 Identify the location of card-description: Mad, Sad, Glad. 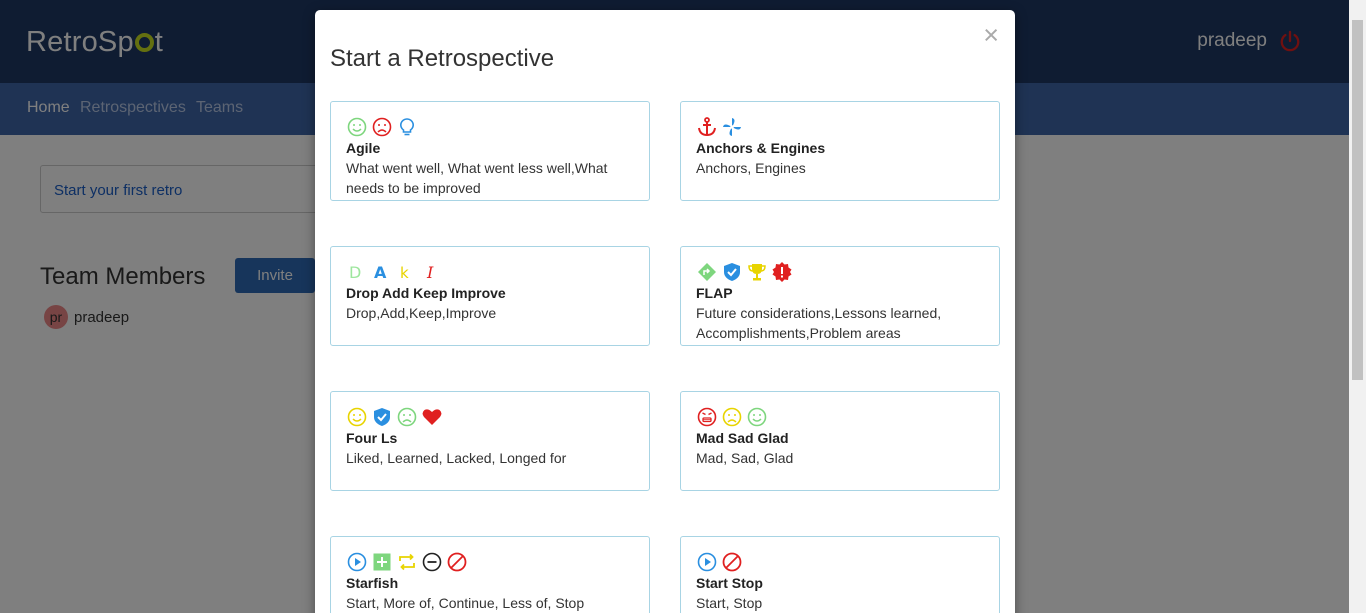
(745, 458).